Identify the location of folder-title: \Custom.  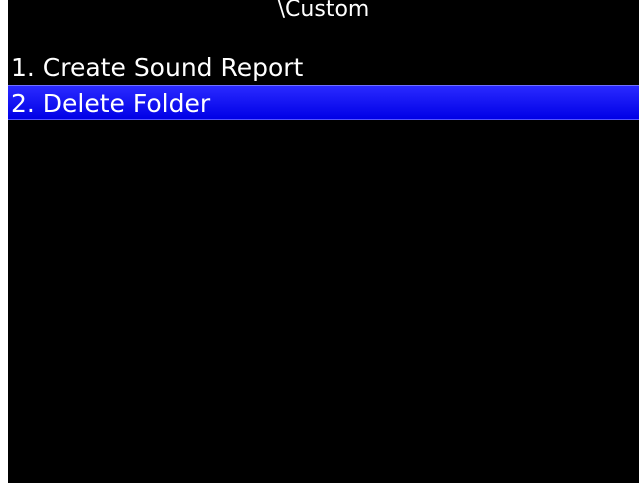
(323, 11).